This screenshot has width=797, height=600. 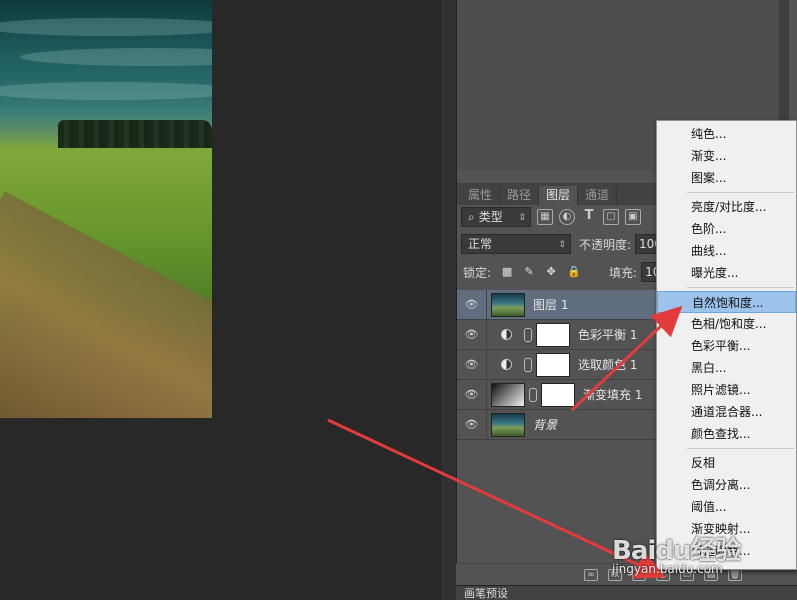 What do you see at coordinates (551, 305) in the screenshot?
I see `layer-name: 图层 1` at bounding box center [551, 305].